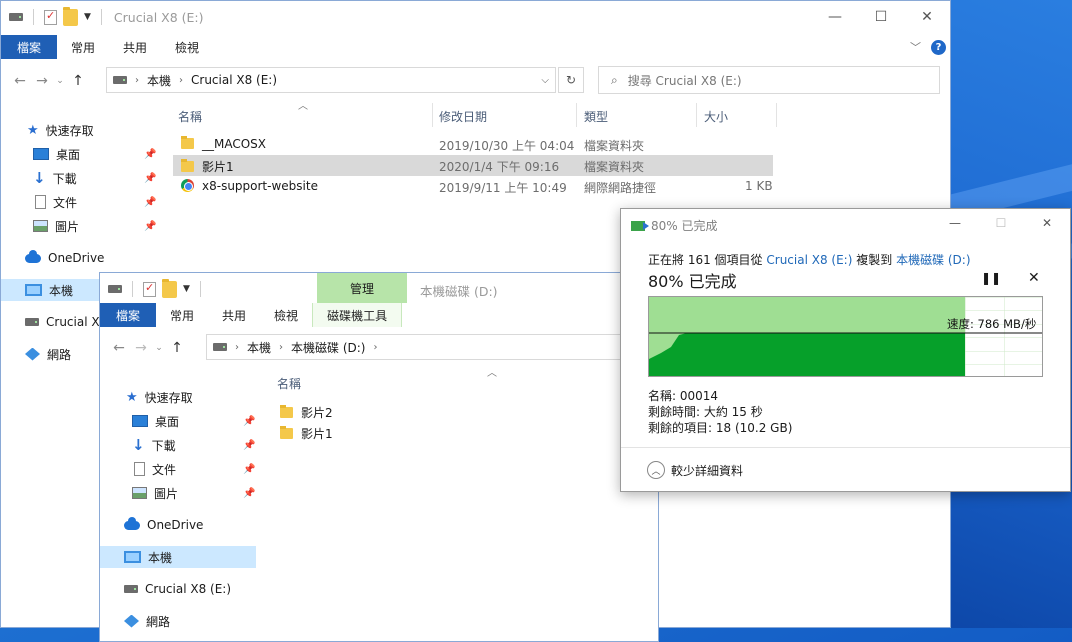  I want to click on file-row: 影片2, so click(376, 411).